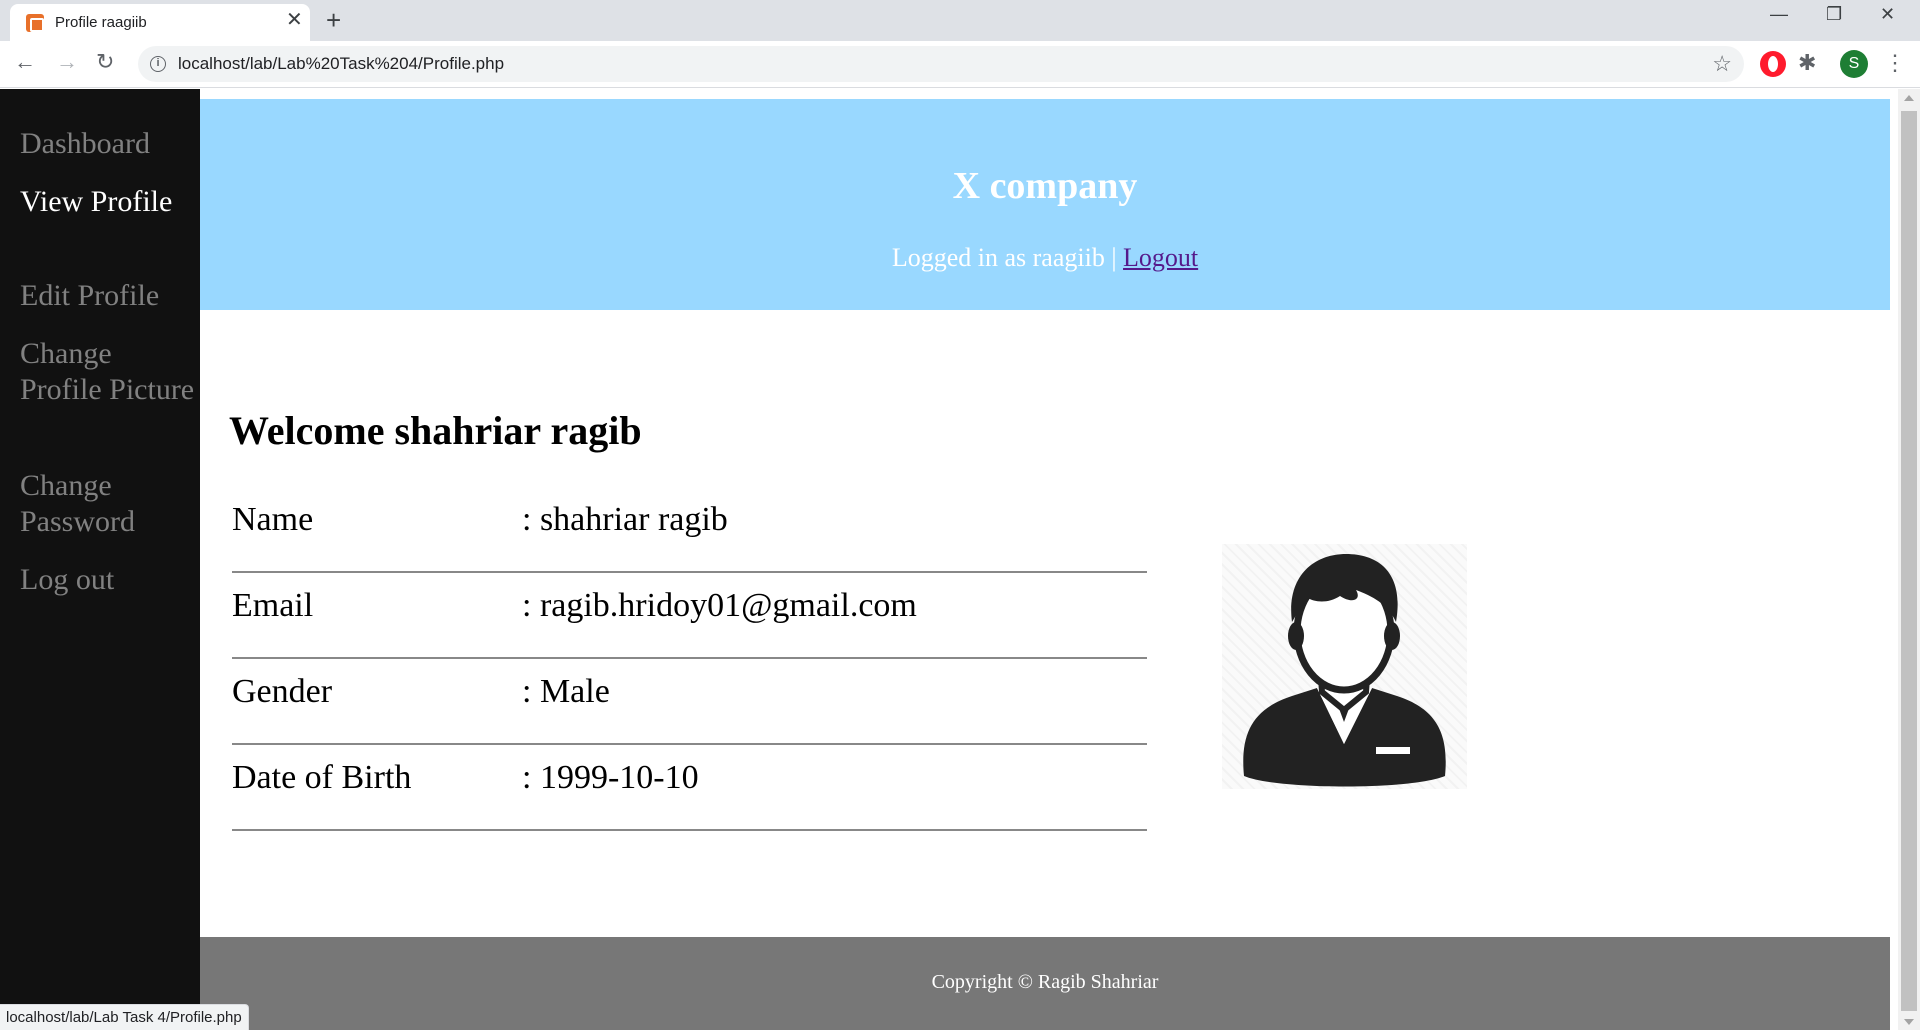 This screenshot has width=1920, height=1030. I want to click on reload-icon: ↻, so click(105, 62).